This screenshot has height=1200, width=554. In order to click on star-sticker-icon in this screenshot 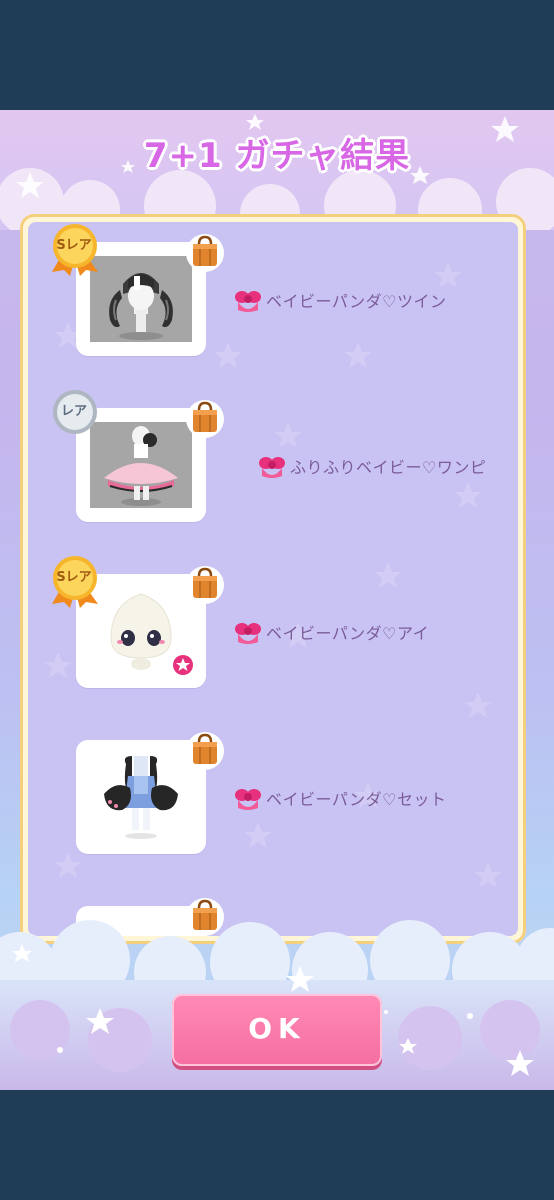, I will do `click(183, 665)`.